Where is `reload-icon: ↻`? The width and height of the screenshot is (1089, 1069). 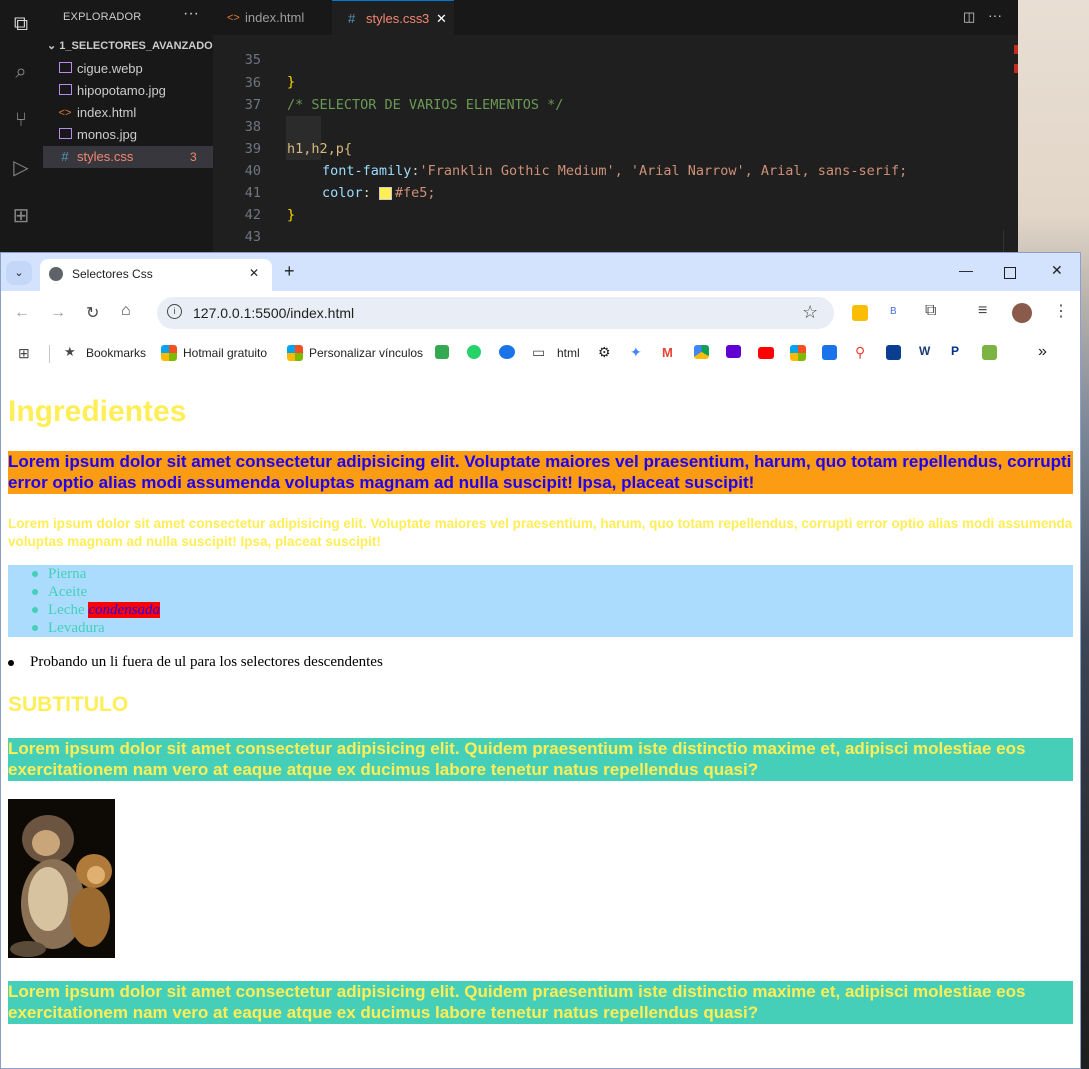
reload-icon: ↻ is located at coordinates (92, 313).